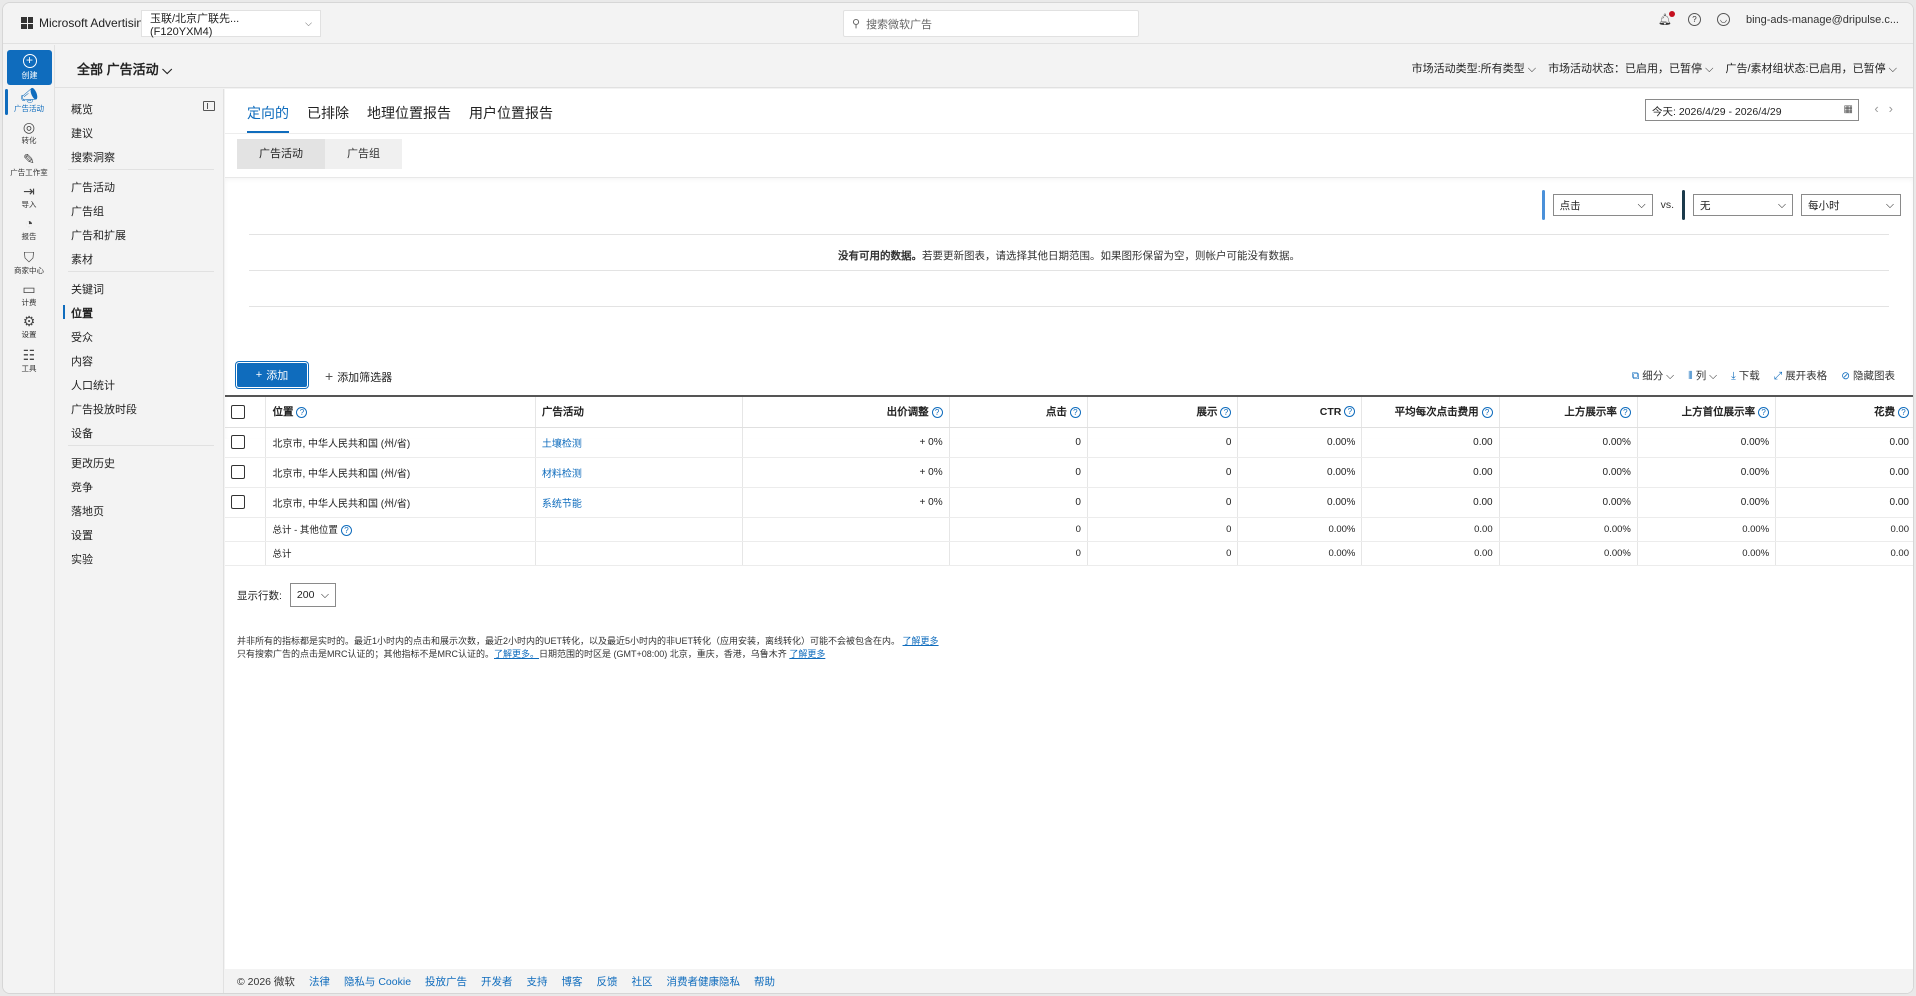  Describe the element at coordinates (209, 106) in the screenshot. I see `collapse-nav-icon` at that location.